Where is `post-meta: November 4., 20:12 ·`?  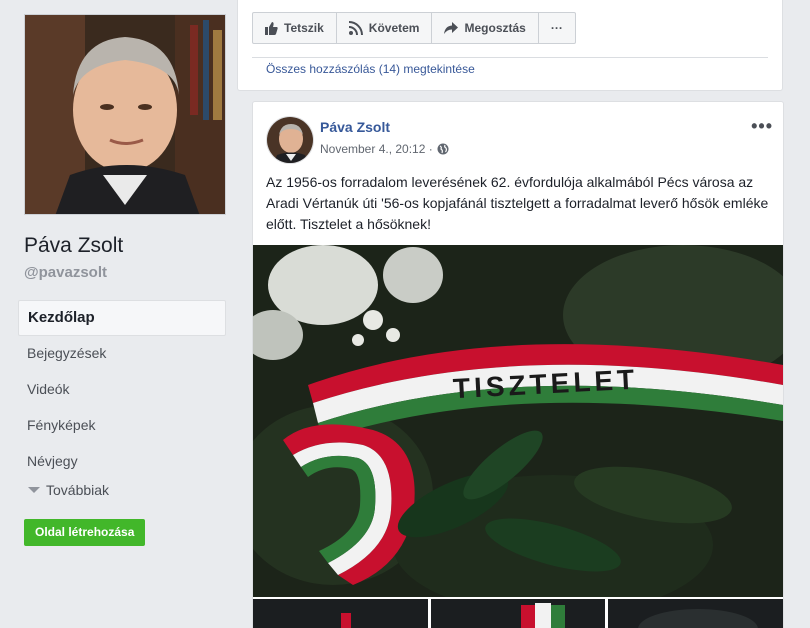
post-meta: November 4., 20:12 · is located at coordinates (384, 149).